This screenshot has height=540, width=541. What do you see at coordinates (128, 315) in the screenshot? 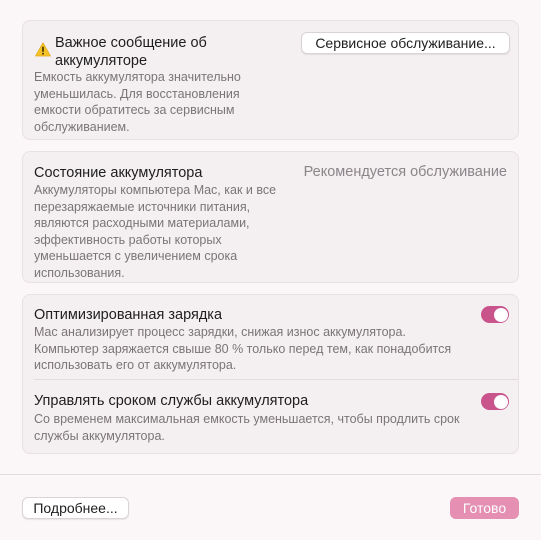
I see `optimized-charging-title: Оптимизированная зарядка` at bounding box center [128, 315].